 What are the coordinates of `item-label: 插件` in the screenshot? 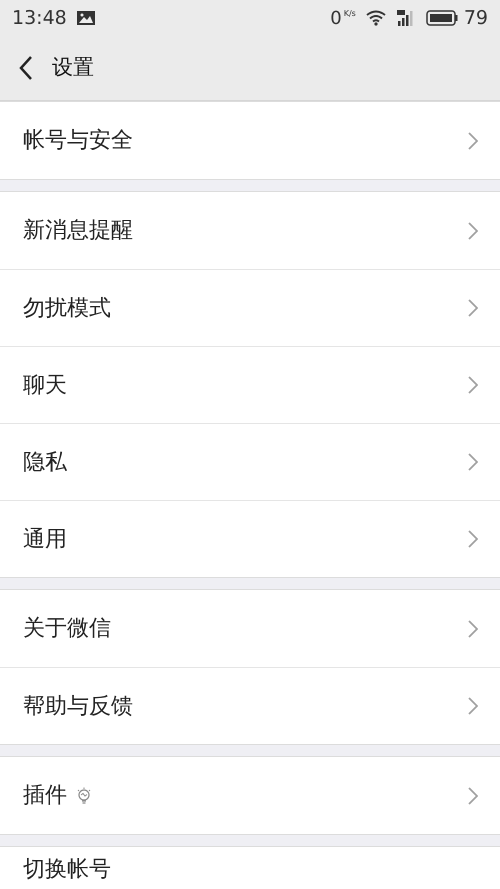 It's located at (45, 796).